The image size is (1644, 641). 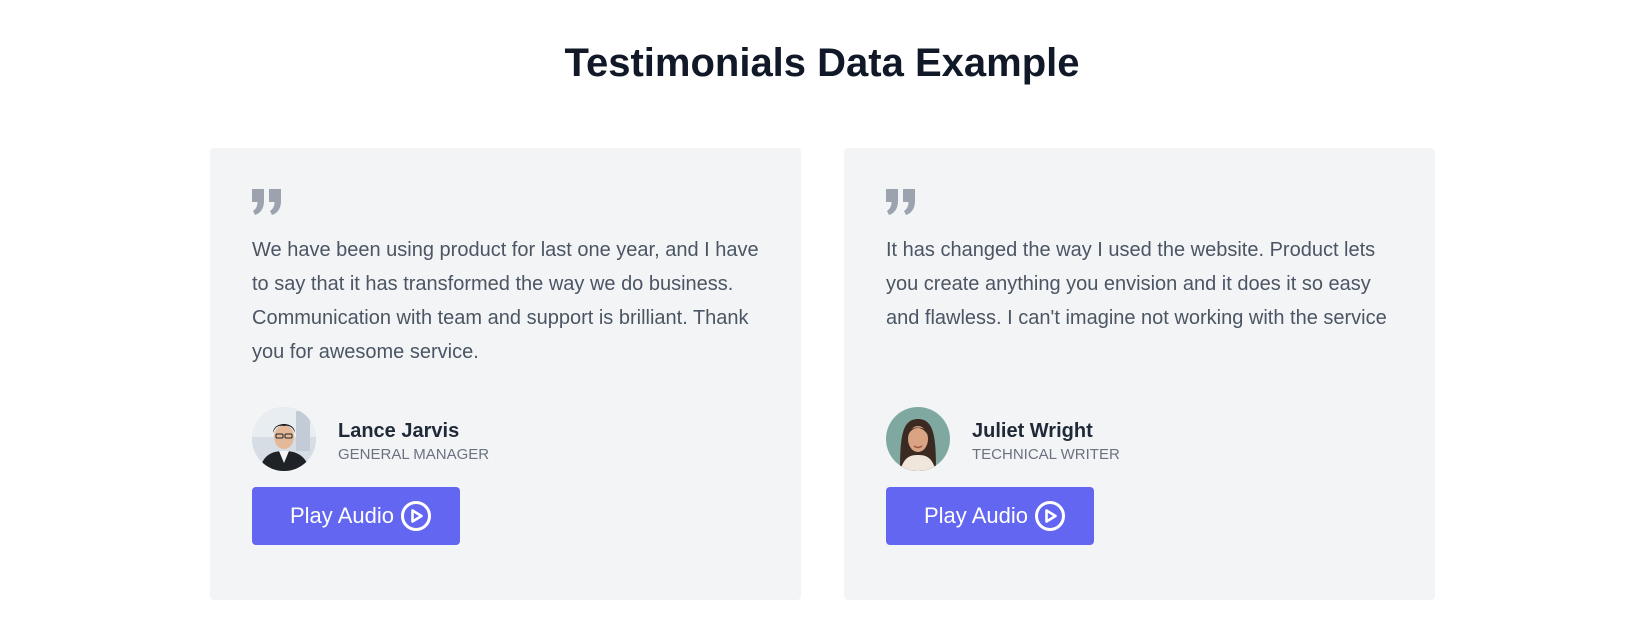 I want to click on author-name: Juliet Wright, so click(x=1032, y=431).